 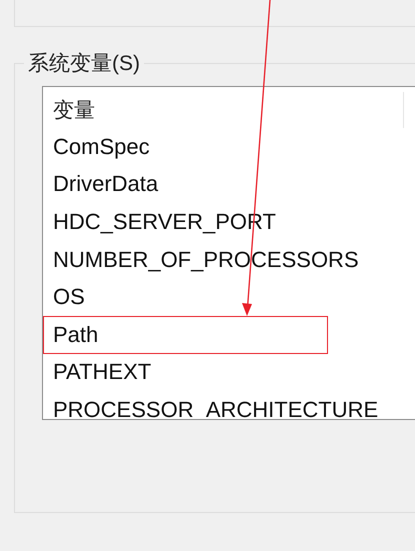 I want to click on group-title: 系统变量(S), so click(x=84, y=64).